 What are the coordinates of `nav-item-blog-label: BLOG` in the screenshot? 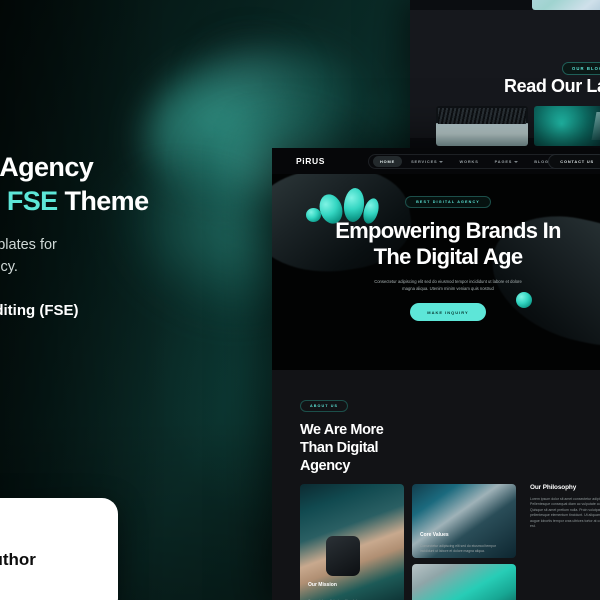 It's located at (541, 161).